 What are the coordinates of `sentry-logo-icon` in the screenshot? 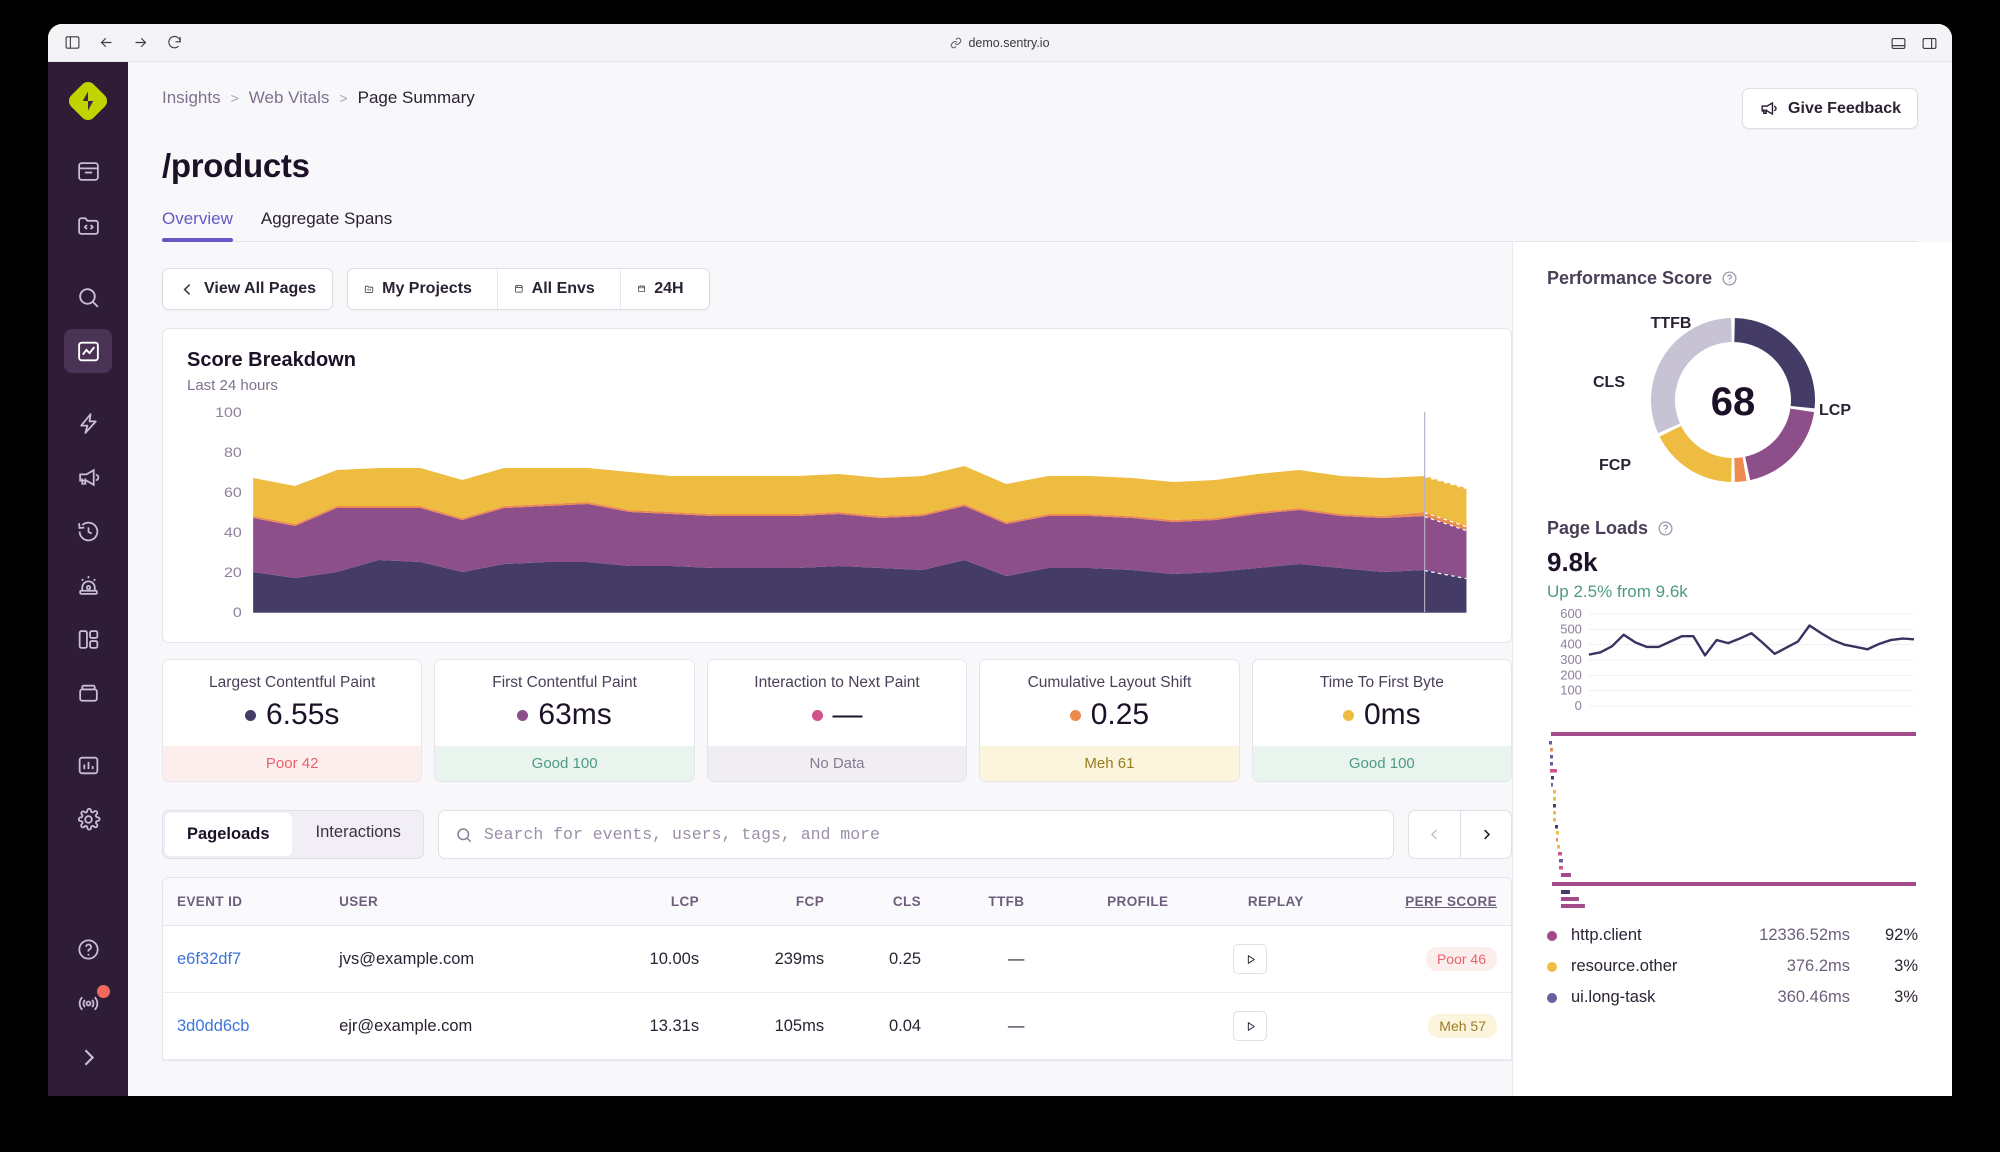 It's located at (88, 101).